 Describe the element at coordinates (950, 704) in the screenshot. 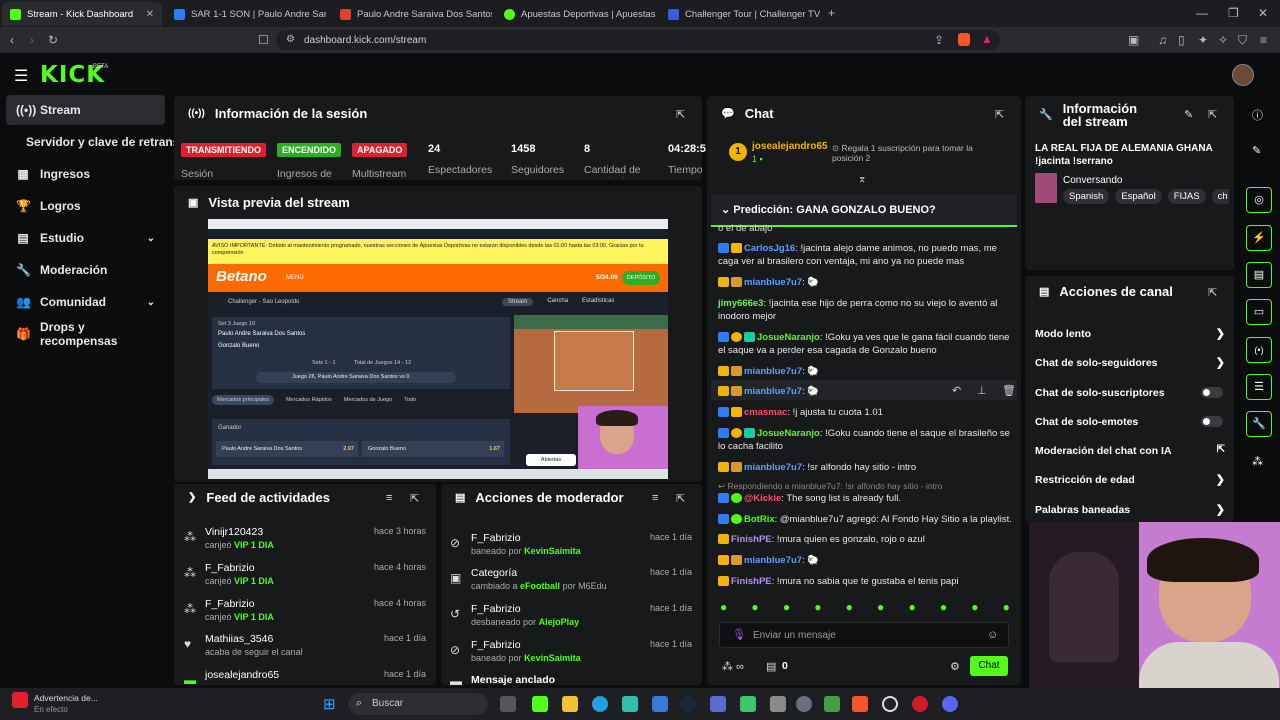

I see `discord-icon` at that location.